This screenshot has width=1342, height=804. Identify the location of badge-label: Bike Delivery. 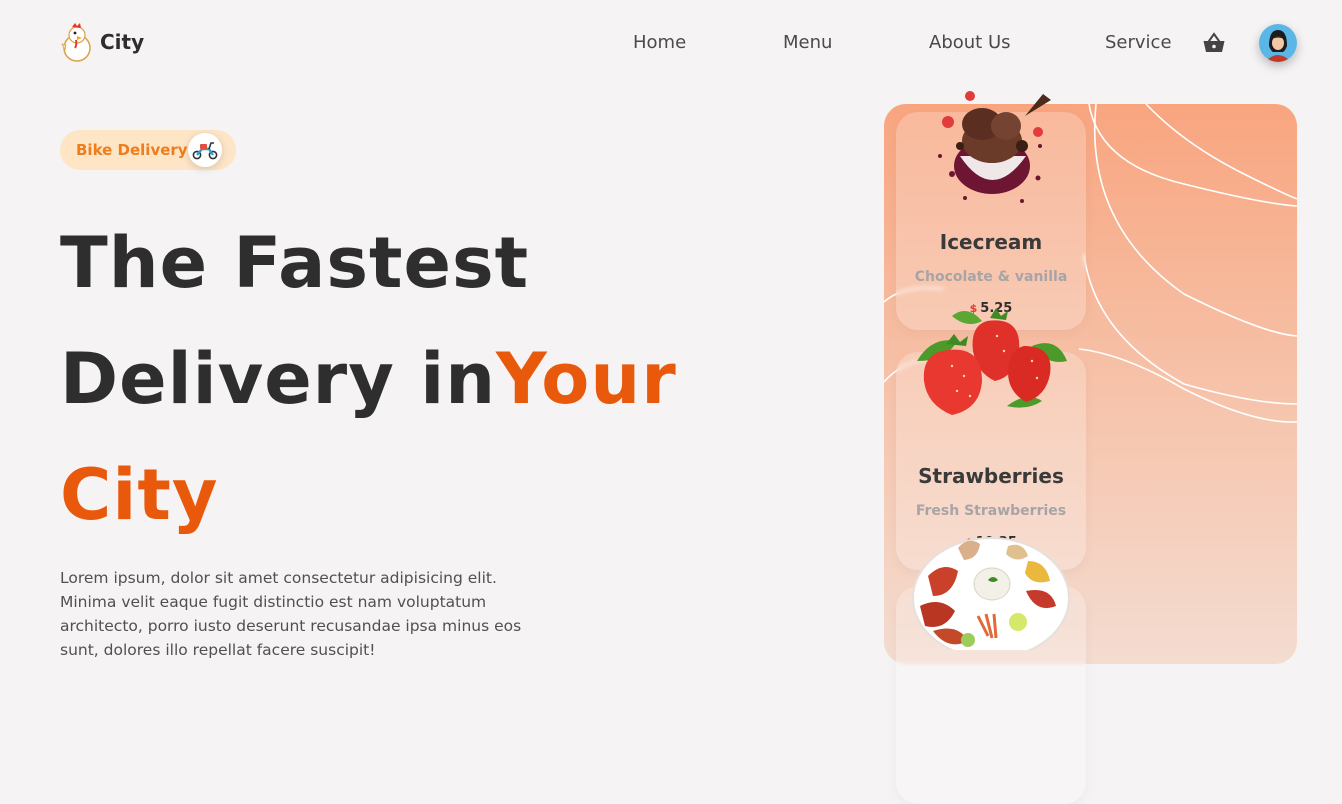
(132, 150).